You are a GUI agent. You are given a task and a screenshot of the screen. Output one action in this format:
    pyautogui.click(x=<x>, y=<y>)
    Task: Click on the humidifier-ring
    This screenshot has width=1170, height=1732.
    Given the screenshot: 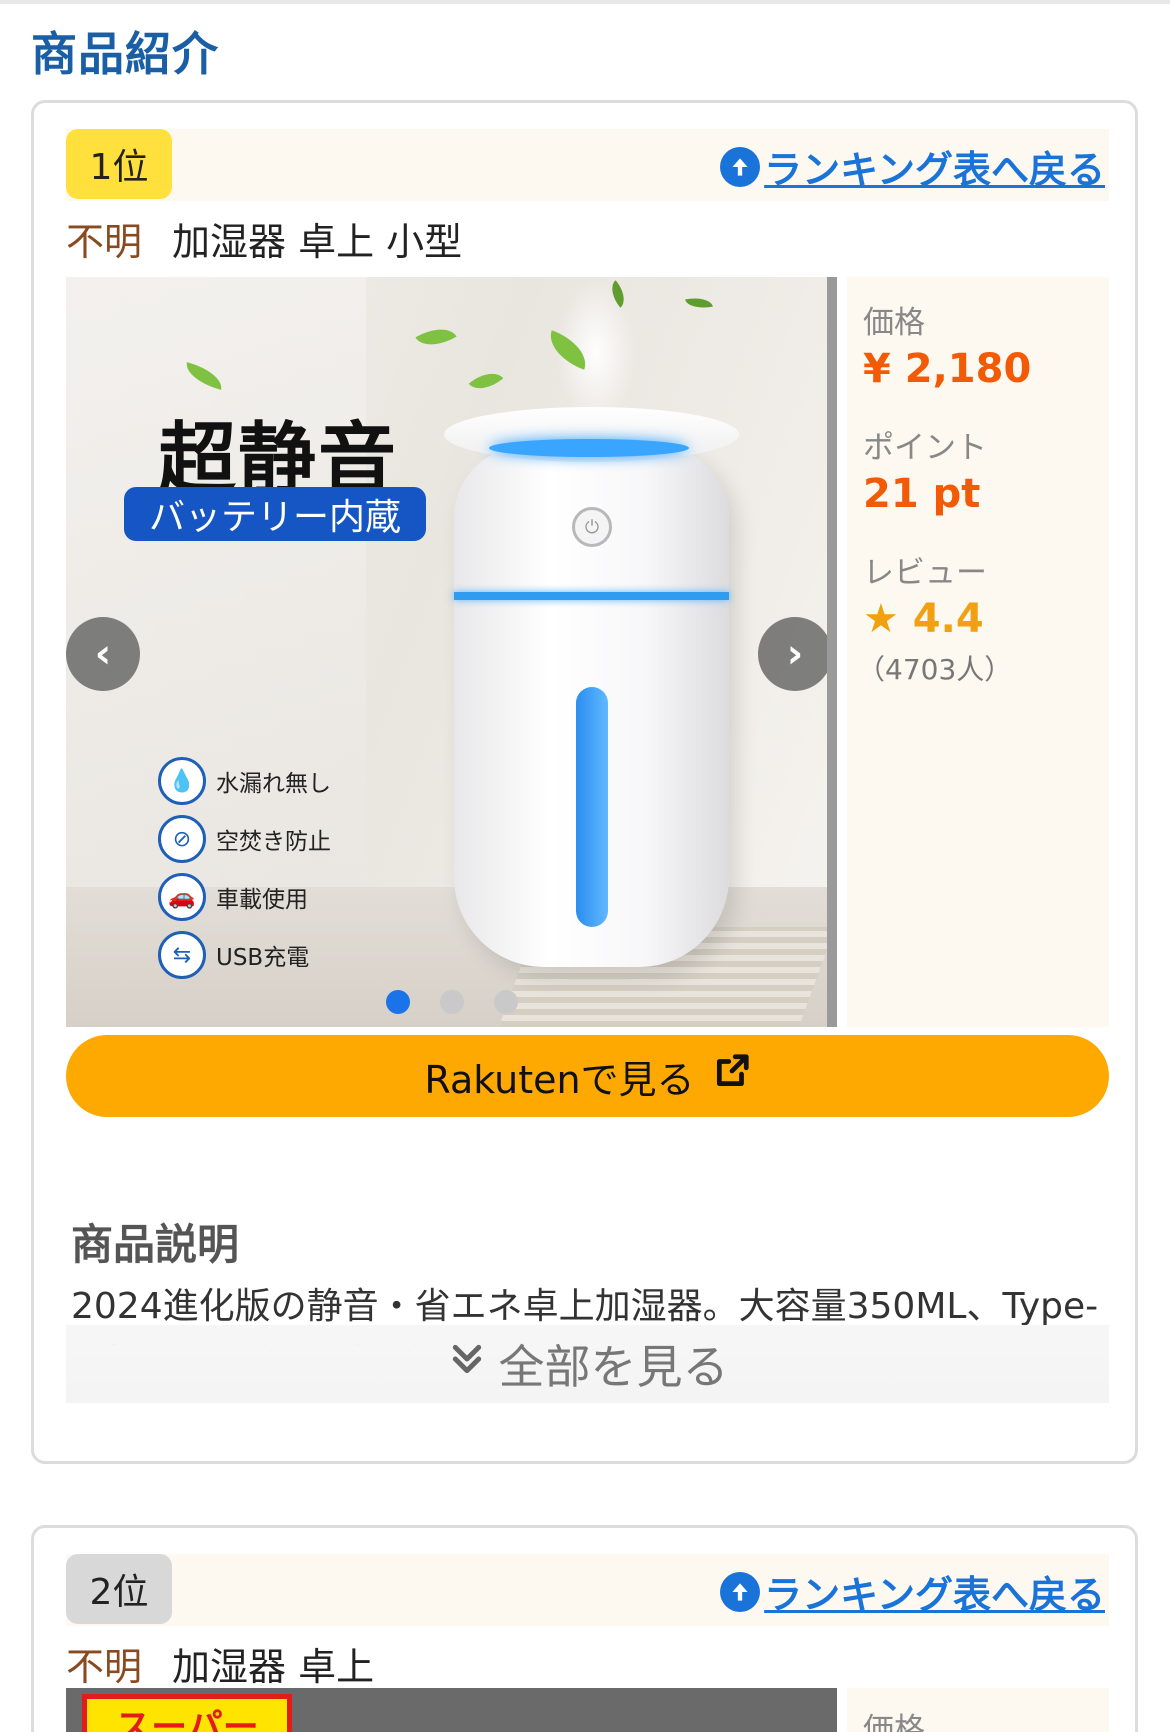 What is the action you would take?
    pyautogui.click(x=591, y=596)
    